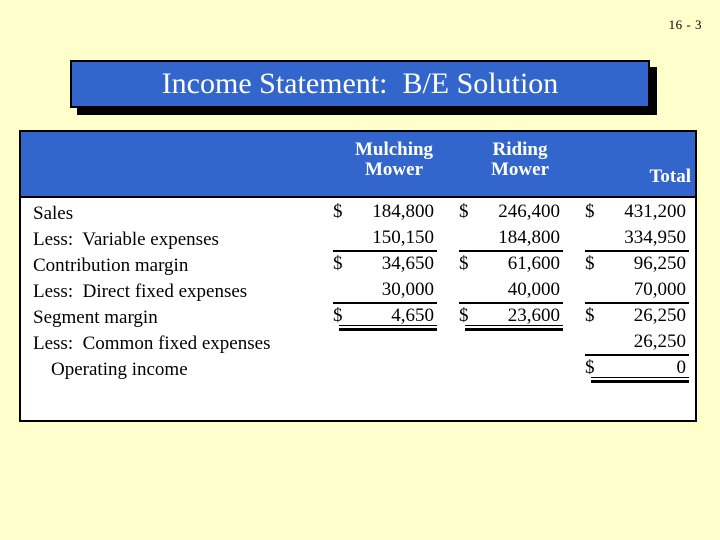 This screenshot has width=720, height=540. What do you see at coordinates (659, 289) in the screenshot?
I see `amount-value: 70,000` at bounding box center [659, 289].